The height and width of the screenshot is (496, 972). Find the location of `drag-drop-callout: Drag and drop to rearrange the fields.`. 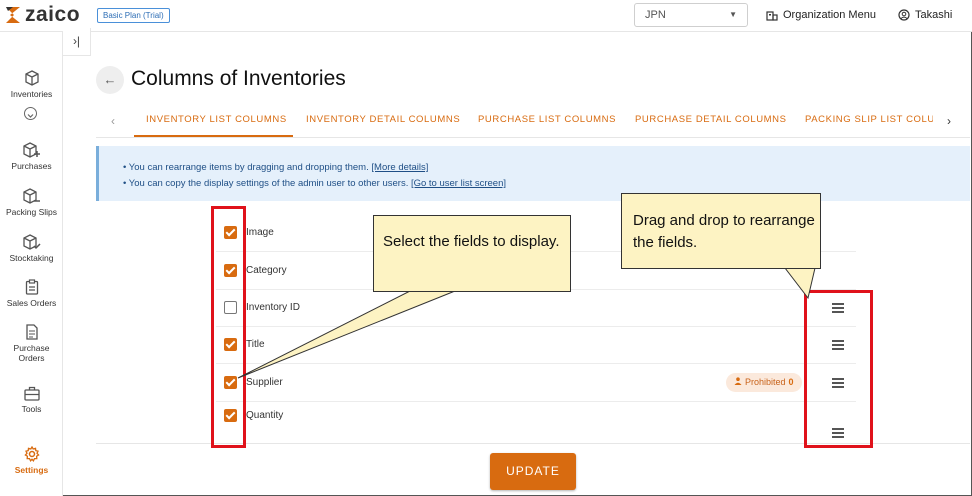

drag-drop-callout: Drag and drop to rearrange the fields. is located at coordinates (721, 231).